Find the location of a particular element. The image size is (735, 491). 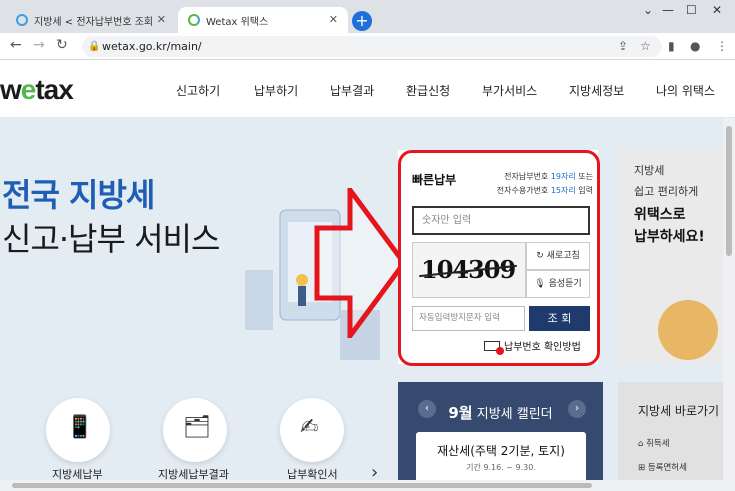

calendar-title-text: 지방세 캘린더 is located at coordinates (514, 414).